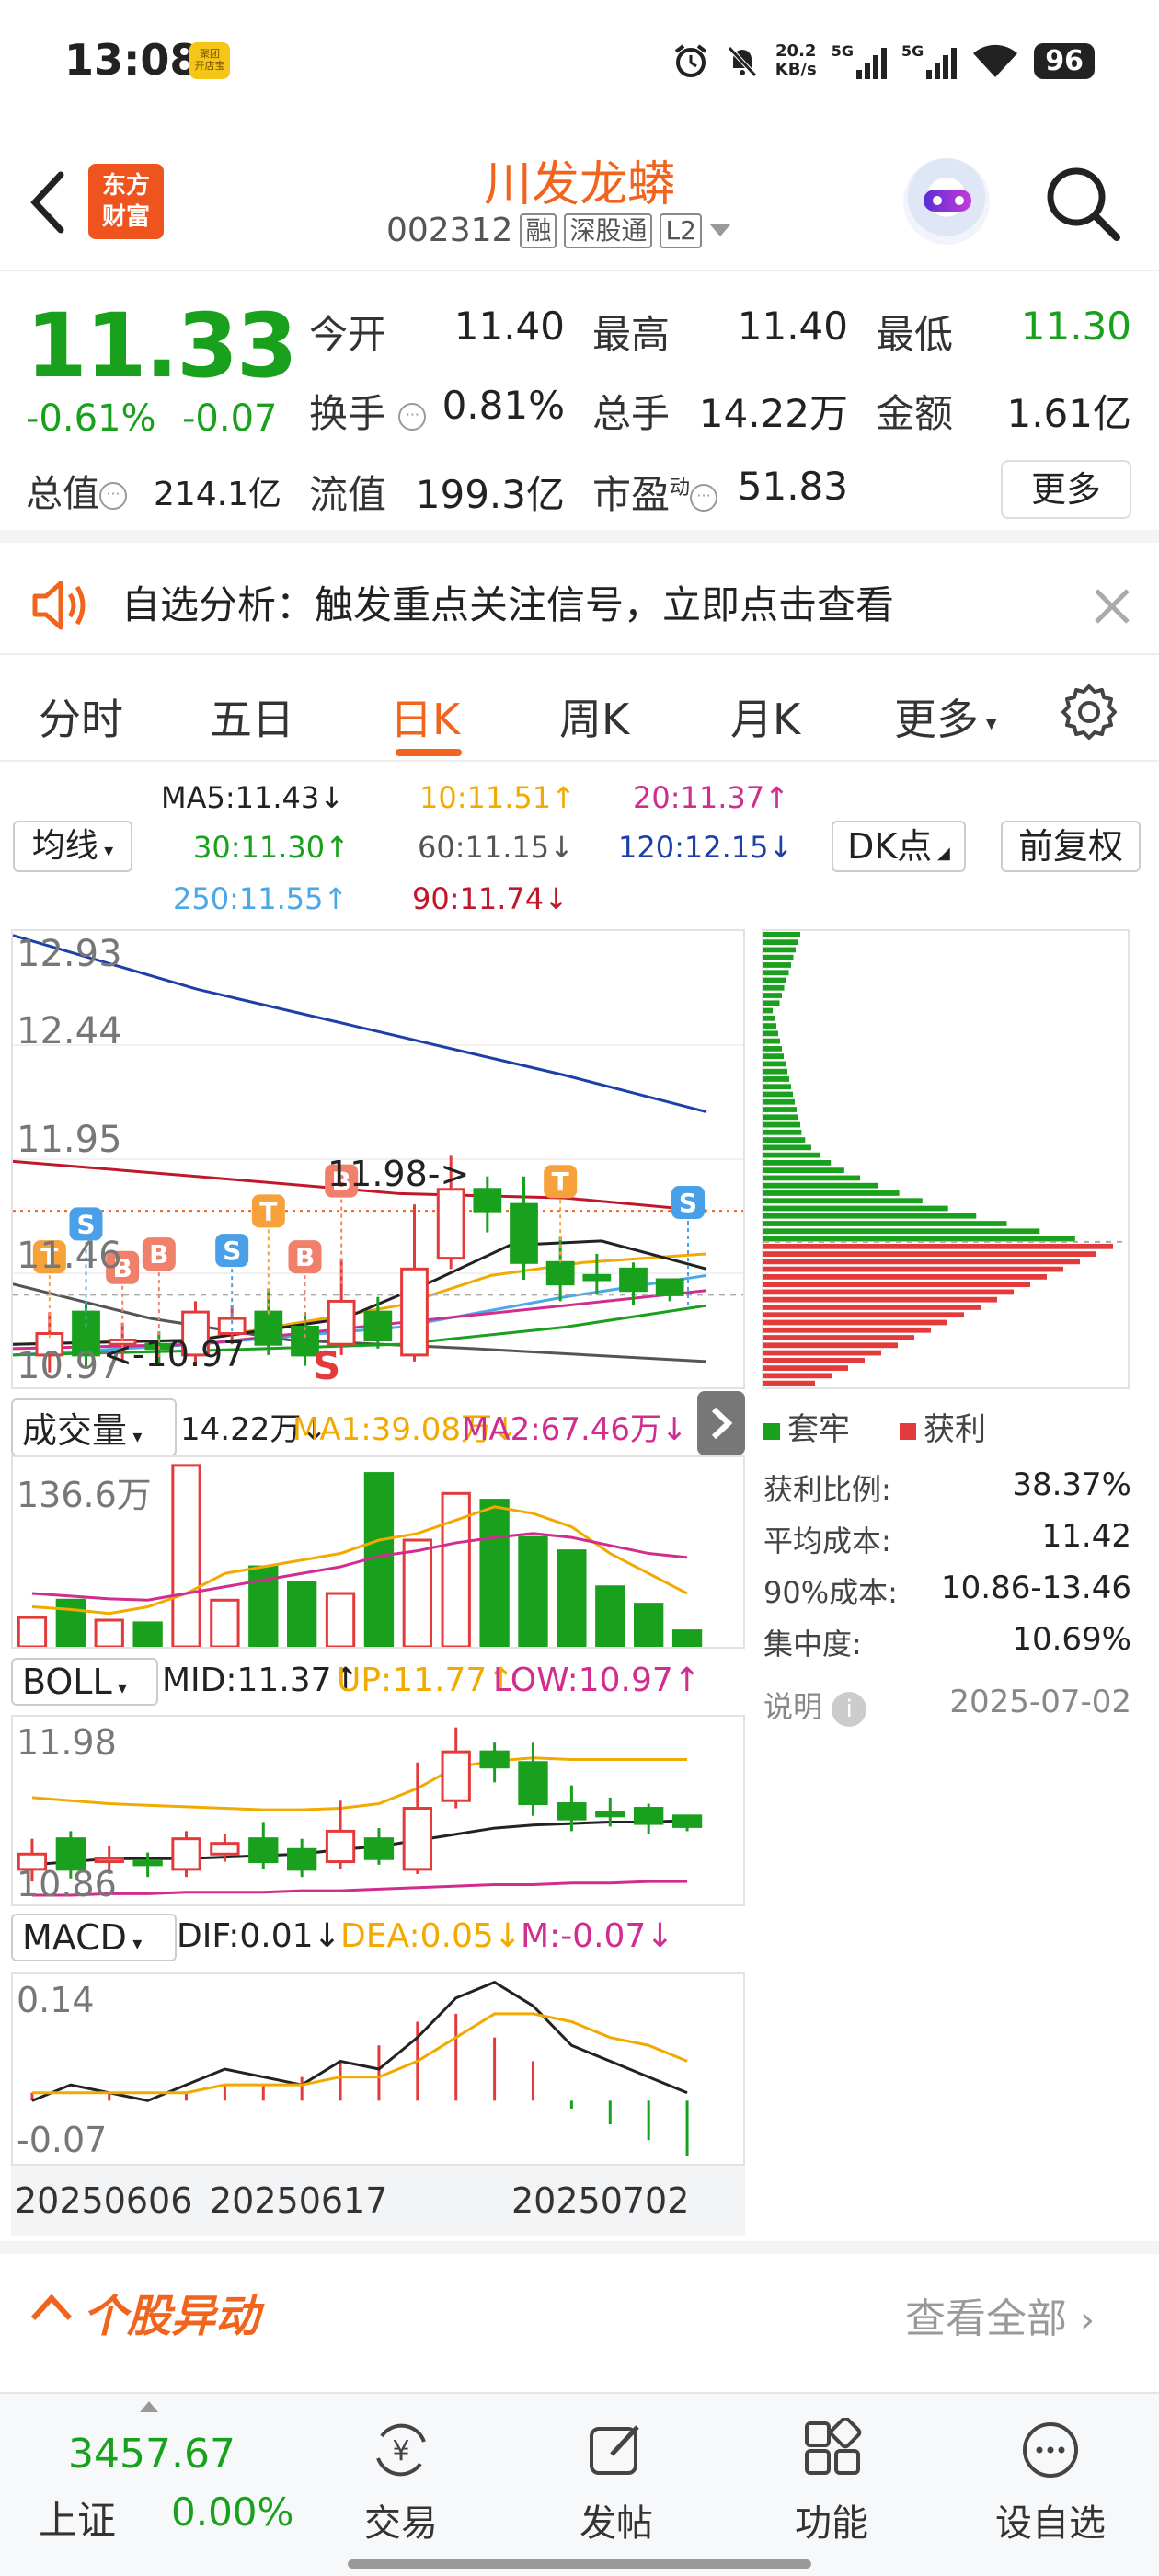 This screenshot has width=1159, height=2576. I want to click on index-value: 3457.67, so click(151, 2454).